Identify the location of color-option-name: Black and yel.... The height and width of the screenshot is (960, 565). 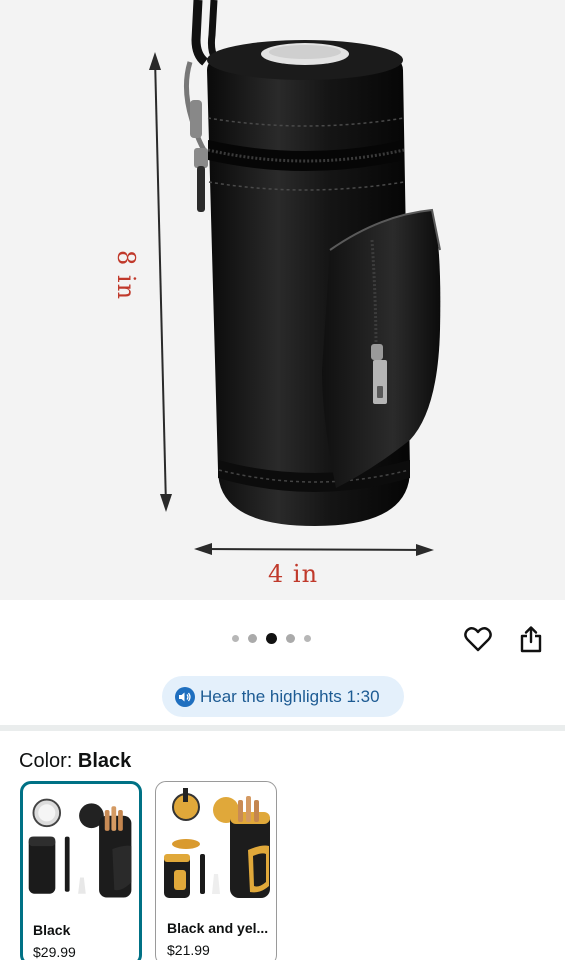
(218, 928).